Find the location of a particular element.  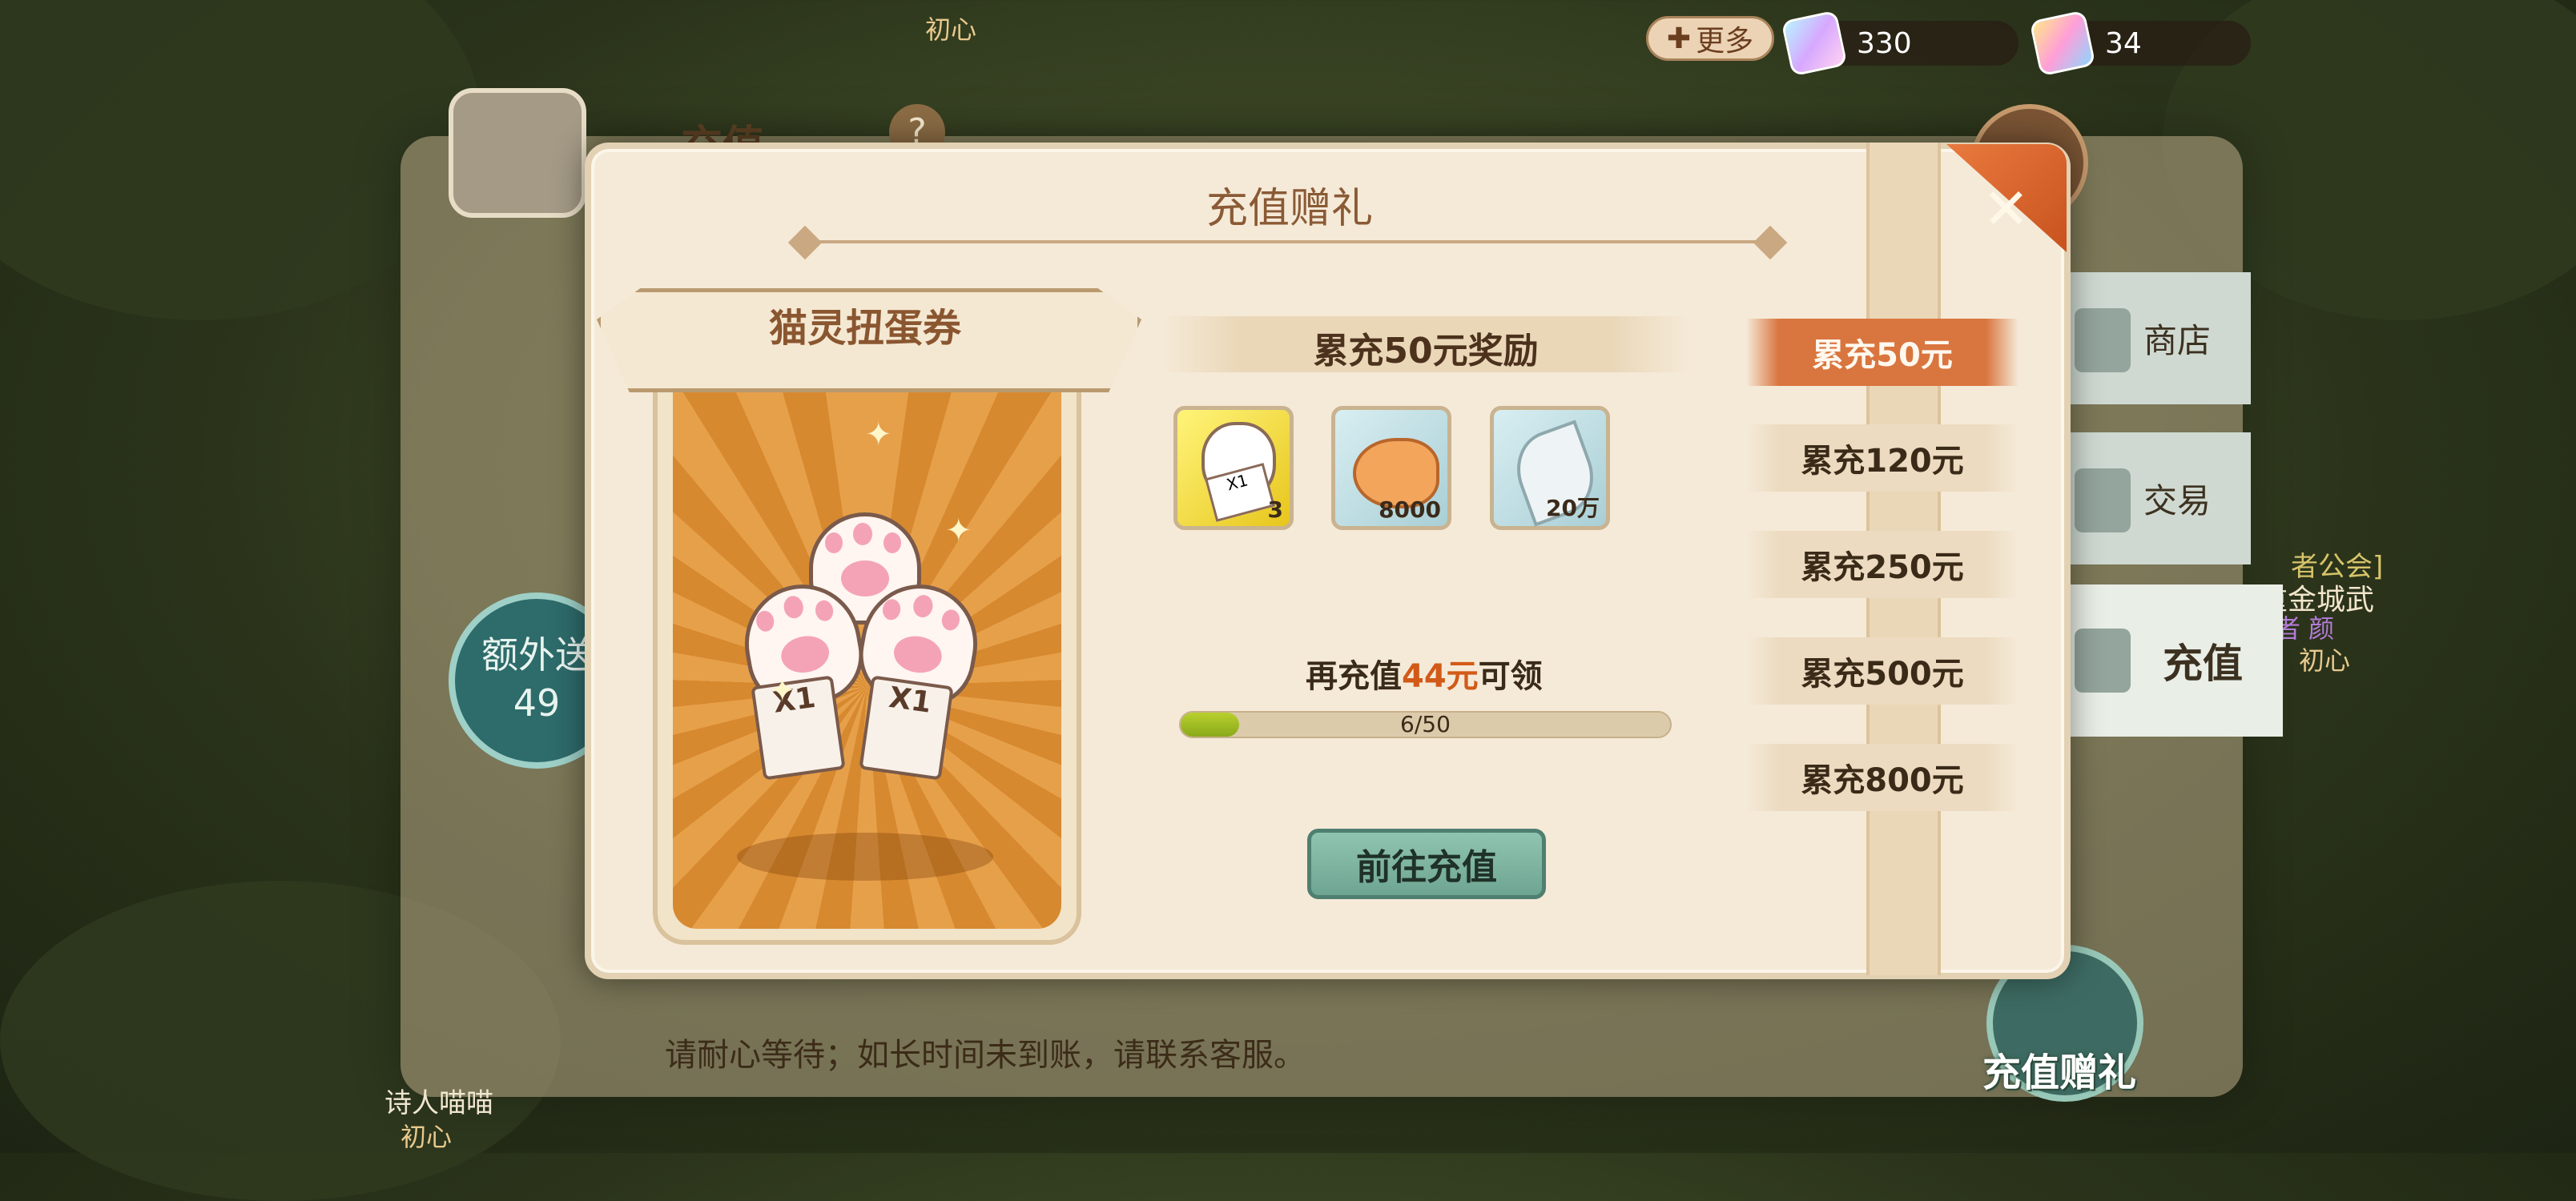

reward-item: X1 3 is located at coordinates (1233, 468).